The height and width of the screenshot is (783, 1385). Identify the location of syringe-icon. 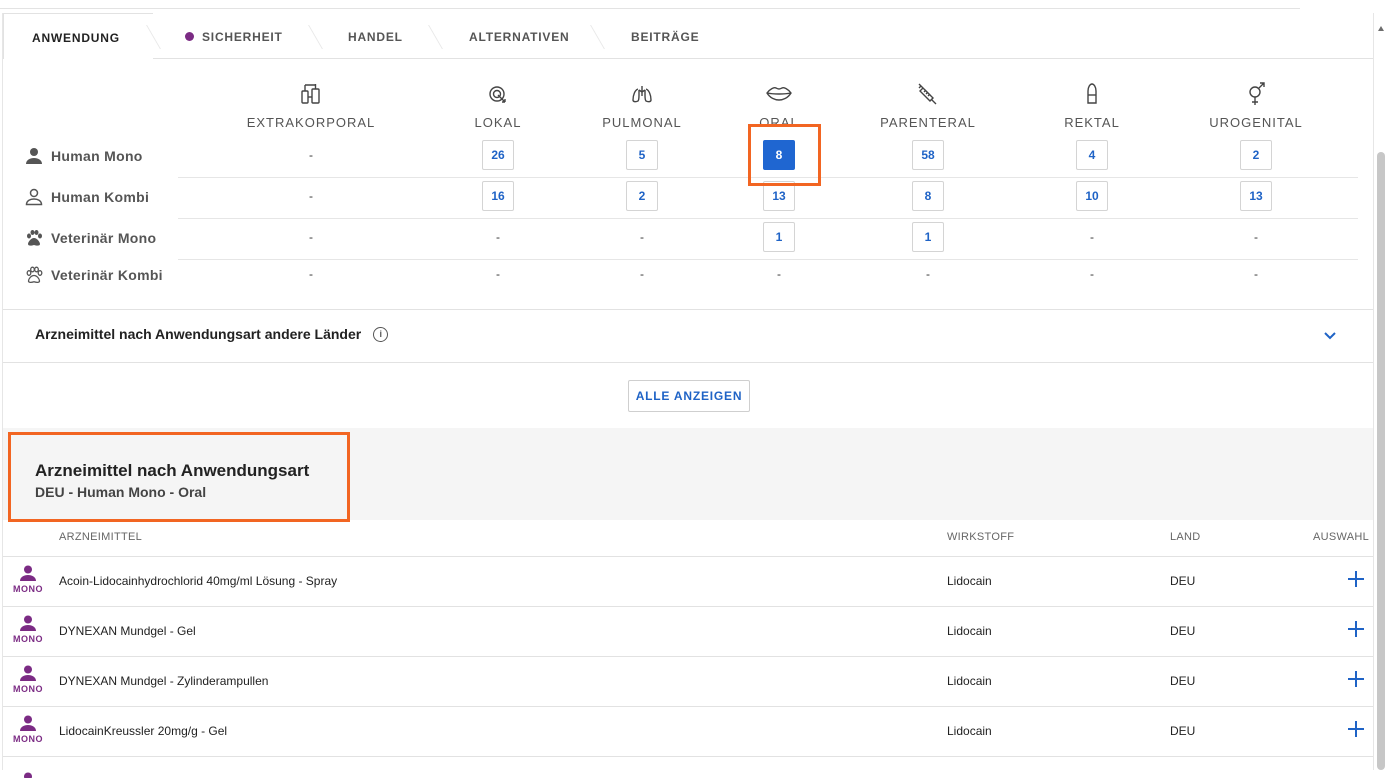
(927, 94).